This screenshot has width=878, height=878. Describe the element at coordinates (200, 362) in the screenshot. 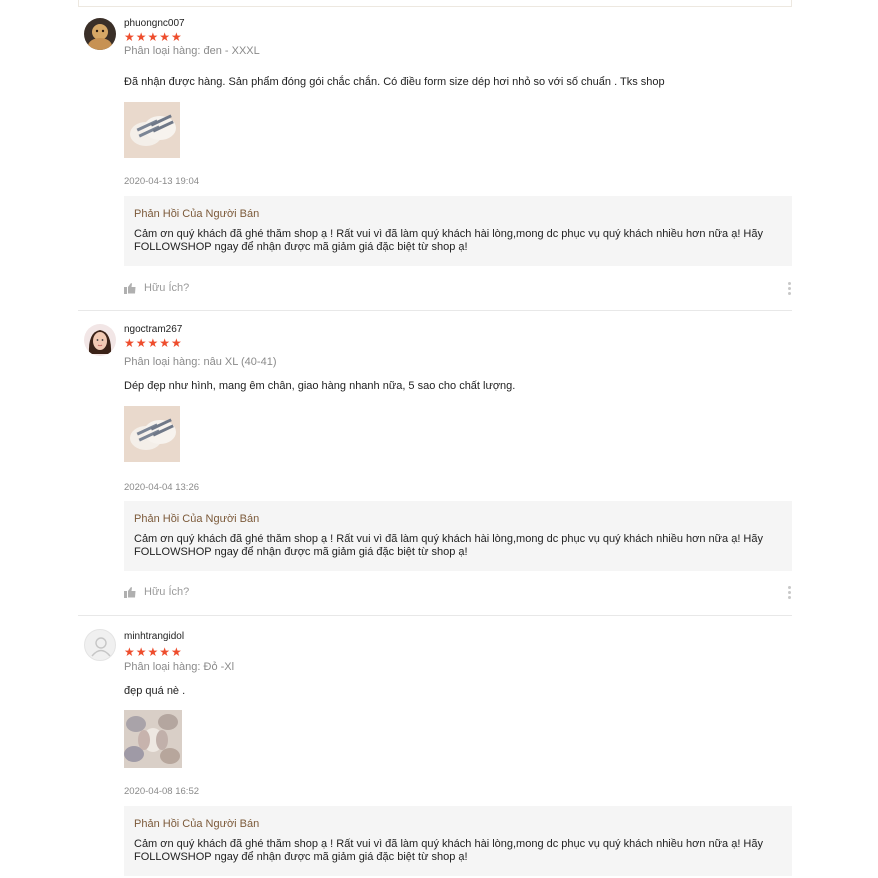

I see `product-variant: Phân loại hàng: nâu XL (40-41)` at that location.